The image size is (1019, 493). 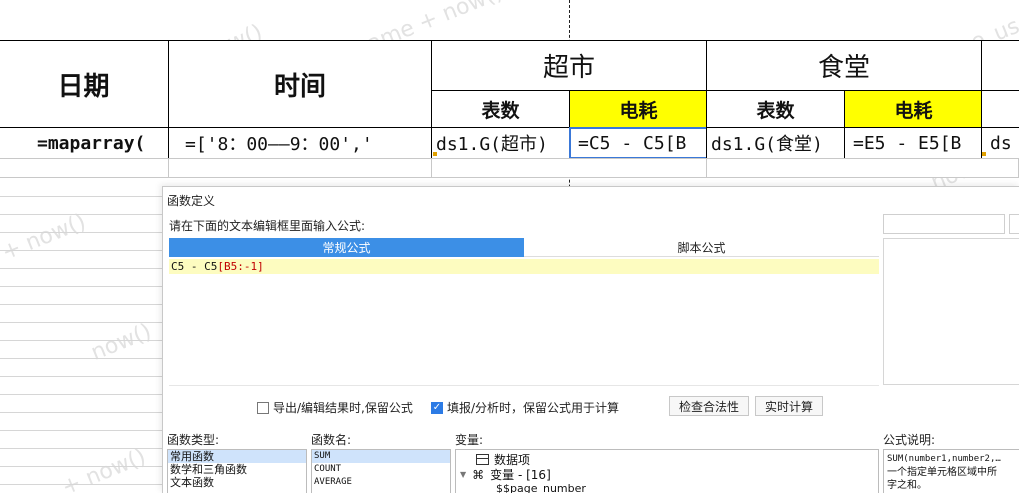 I want to click on header-extra-sub, so click(x=1000, y=109).